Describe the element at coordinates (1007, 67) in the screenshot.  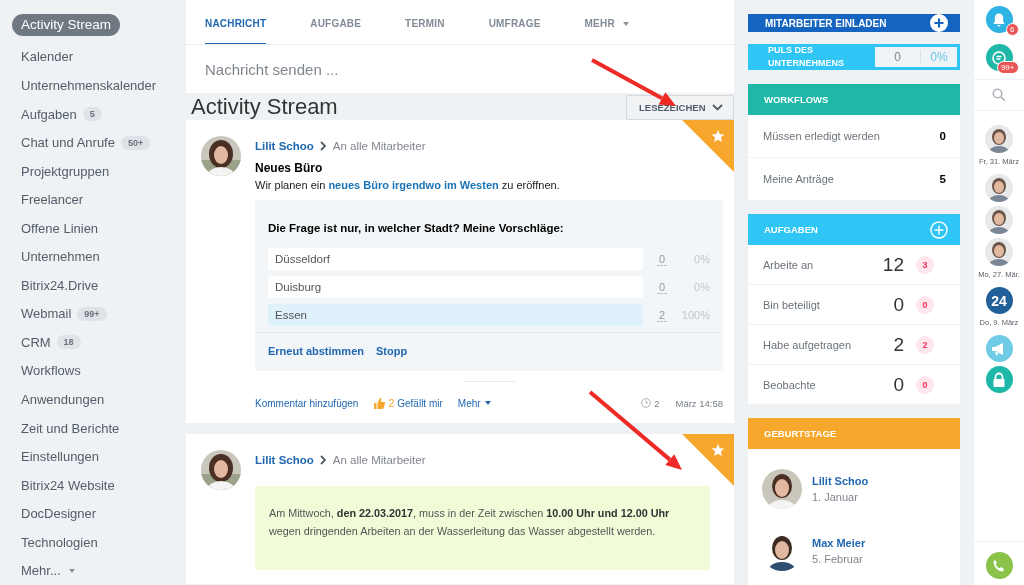
I see `message-count: 99+` at that location.